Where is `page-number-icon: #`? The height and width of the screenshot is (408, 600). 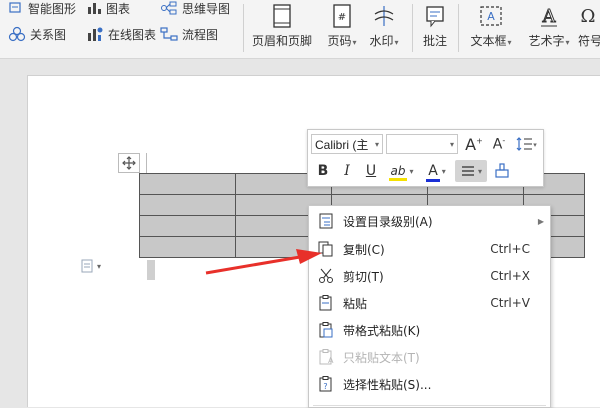 page-number-icon: # is located at coordinates (342, 16).